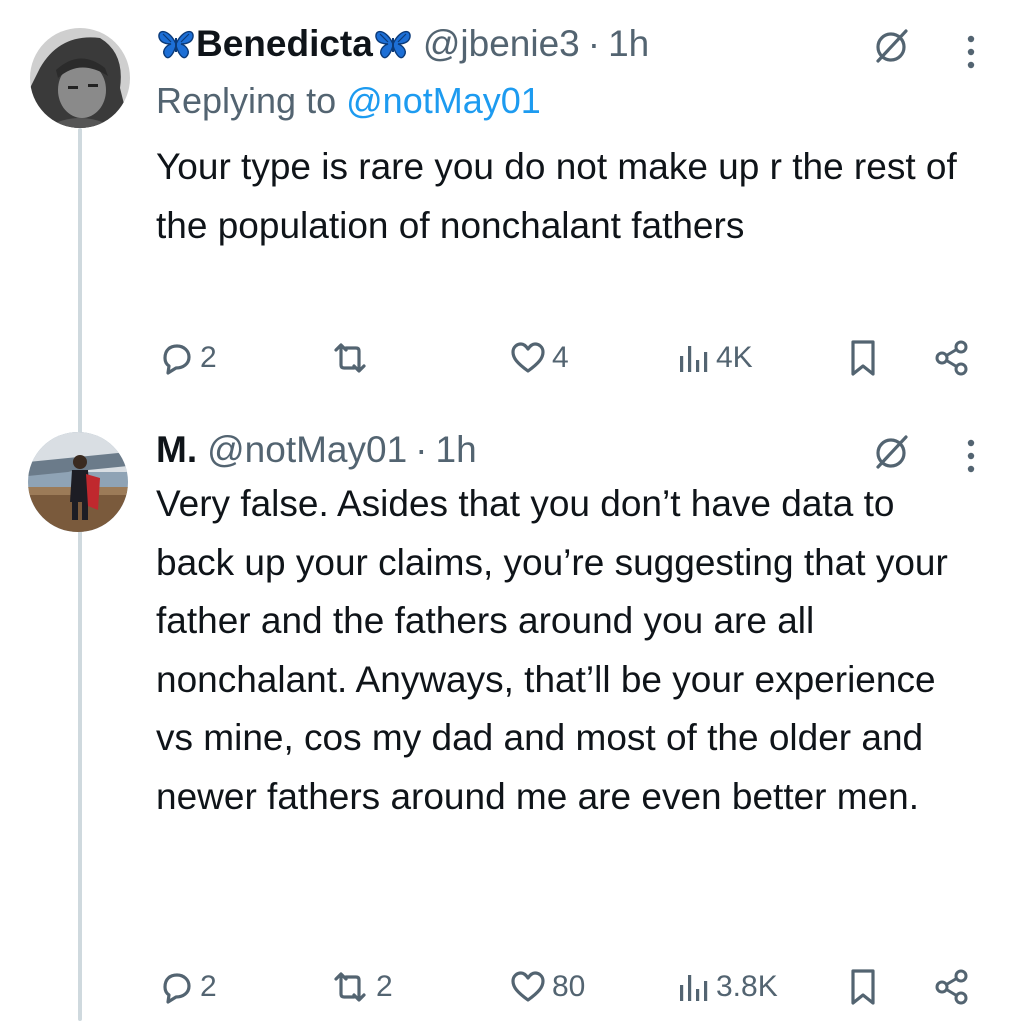 This screenshot has height=1021, width=1024. Describe the element at coordinates (384, 986) in the screenshot. I see `retweet-count: 2` at that location.